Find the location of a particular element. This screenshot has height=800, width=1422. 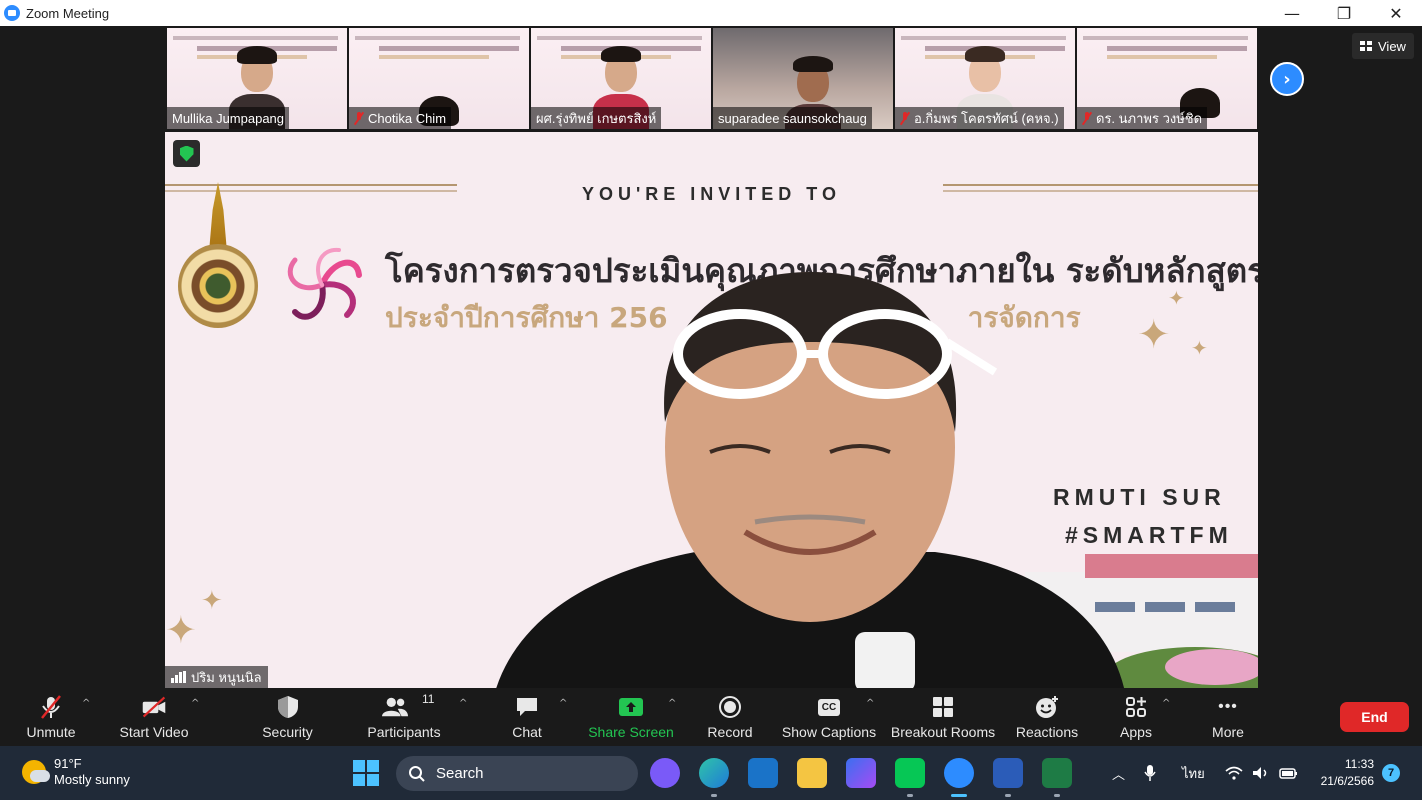

system-clock: 11:33 21/6/2566 is located at coordinates (1341, 773).